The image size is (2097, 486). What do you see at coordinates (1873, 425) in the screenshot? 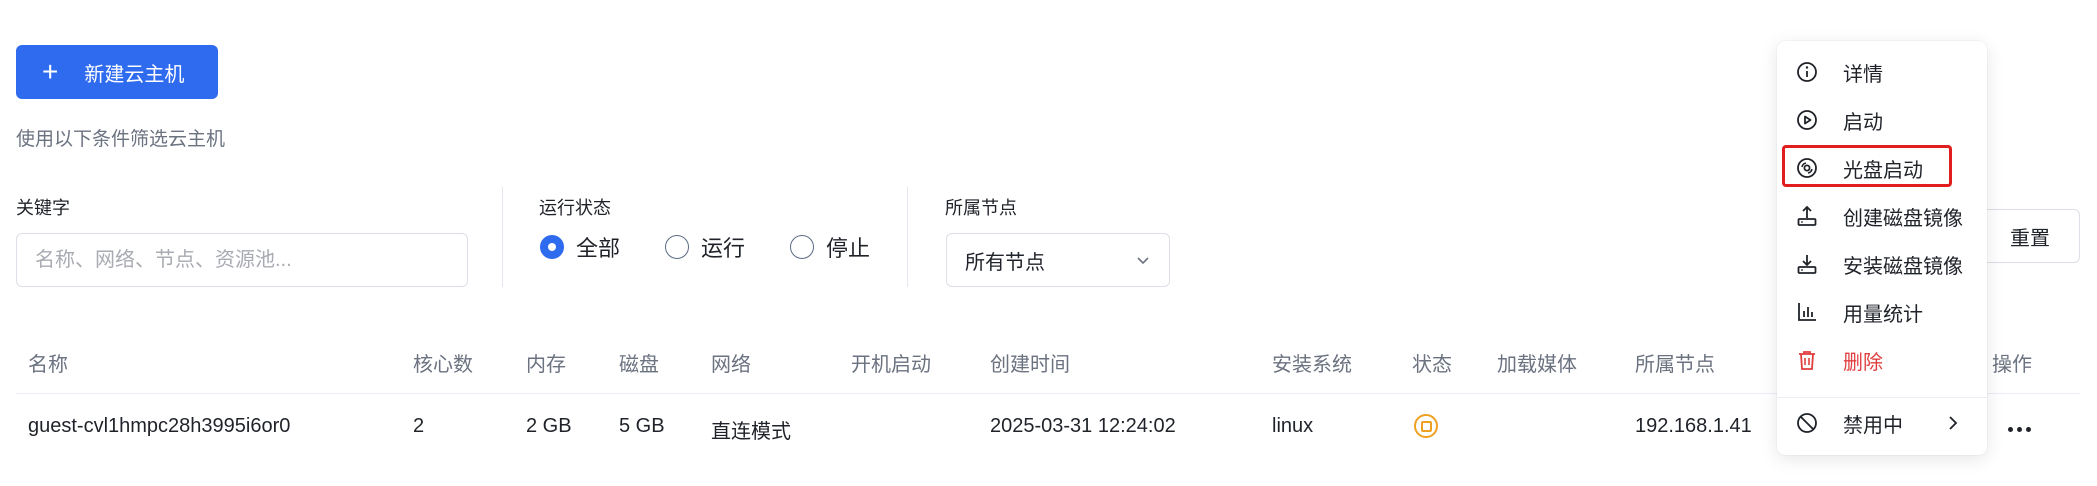
I see `menu-item-label: 禁用中` at bounding box center [1873, 425].